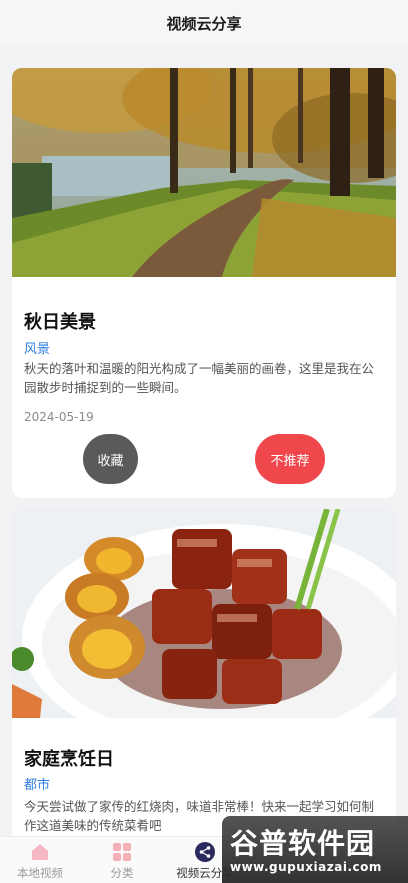 This screenshot has height=883, width=408. Describe the element at coordinates (122, 873) in the screenshot. I see `tab-label: 分类` at that location.